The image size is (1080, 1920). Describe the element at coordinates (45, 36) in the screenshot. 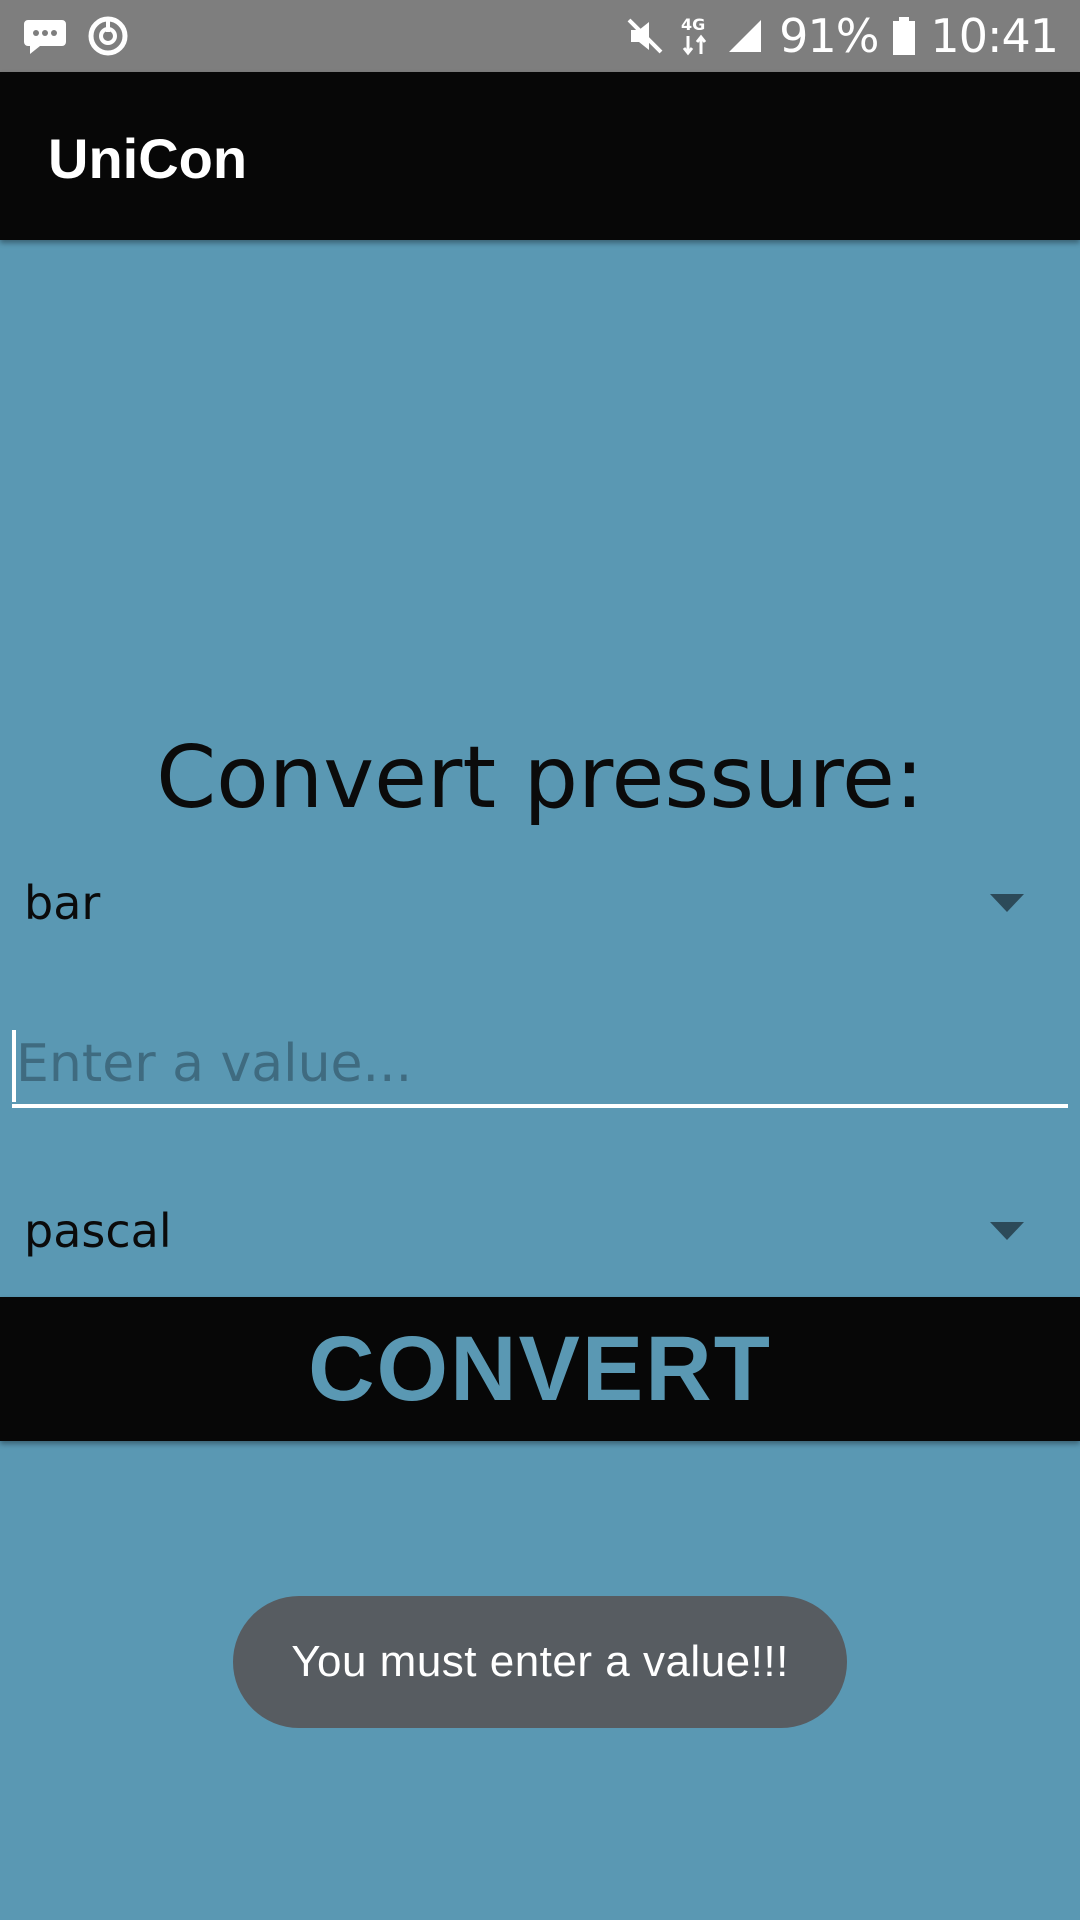

I see `message-icon` at that location.